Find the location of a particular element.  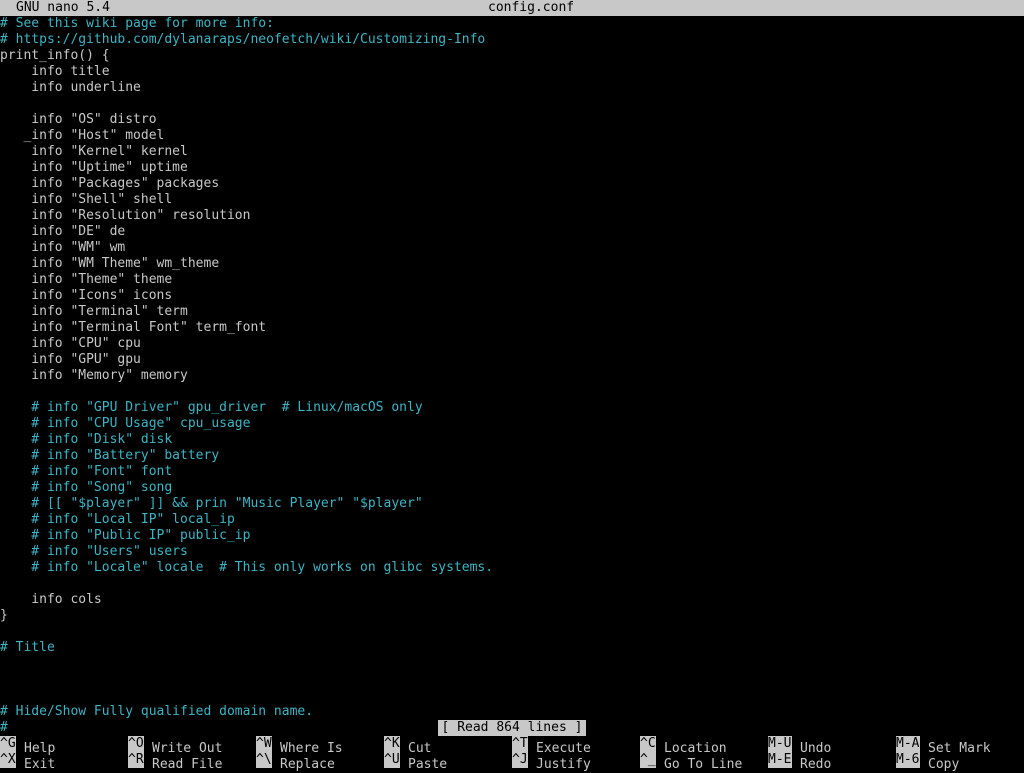

shortcut-copy: M-6 Copy is located at coordinates (927, 762).